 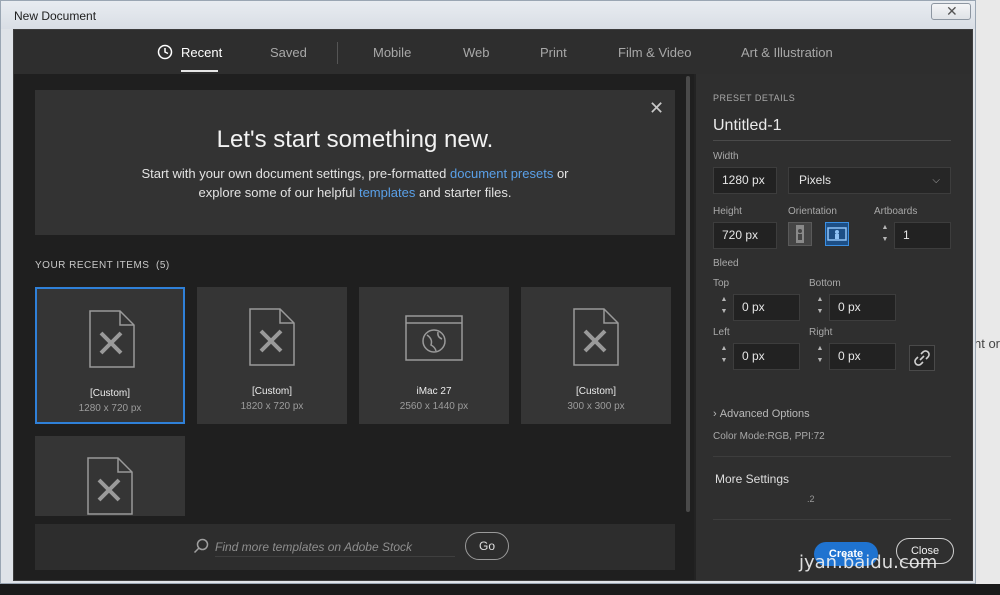 I want to click on tab-recent: Recent, so click(x=201, y=52).